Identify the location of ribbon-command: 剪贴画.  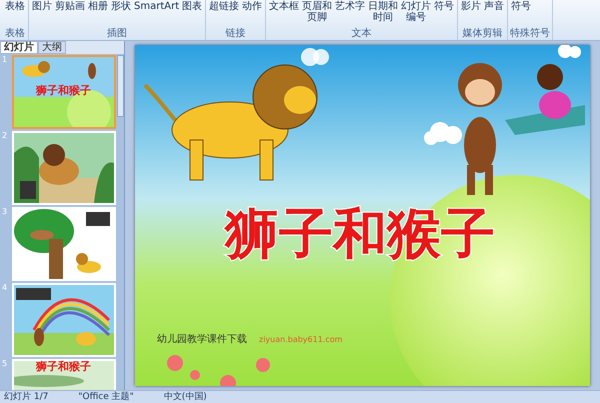
(70, 6).